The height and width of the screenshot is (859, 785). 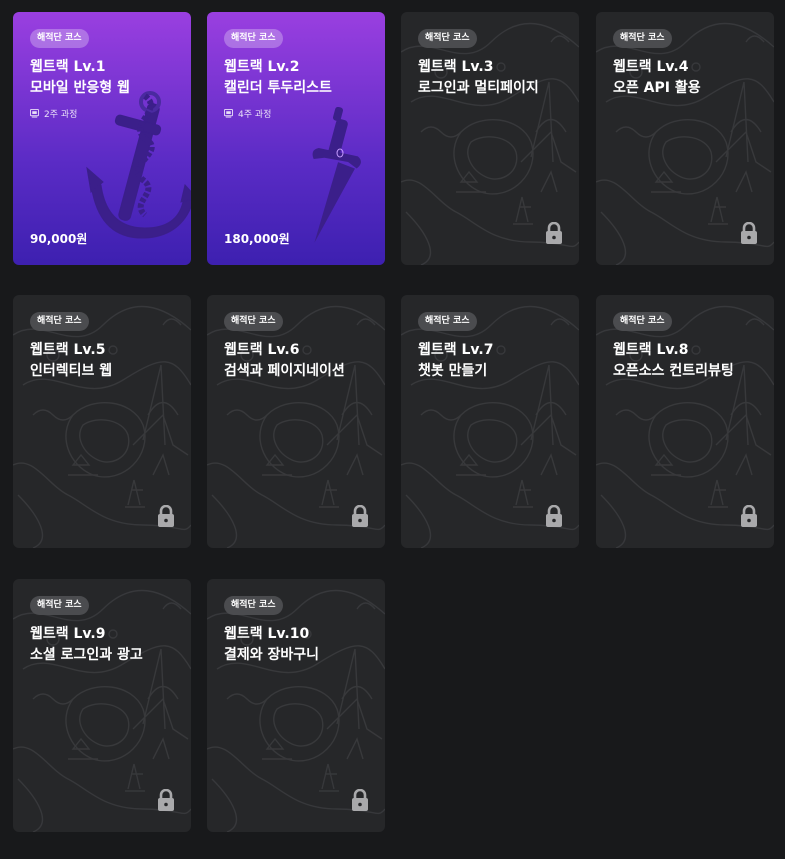 I want to click on anchor-icon, so click(x=138, y=165).